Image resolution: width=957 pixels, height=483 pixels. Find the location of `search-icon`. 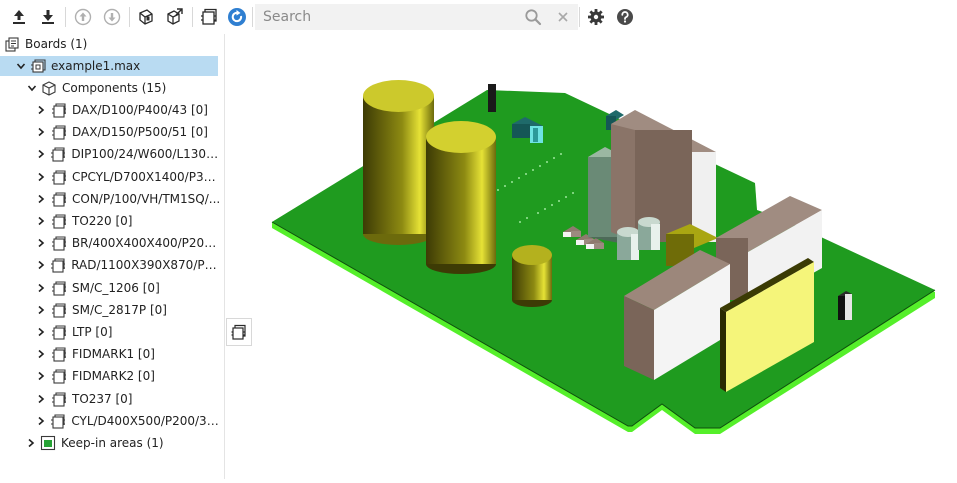

search-icon is located at coordinates (533, 17).